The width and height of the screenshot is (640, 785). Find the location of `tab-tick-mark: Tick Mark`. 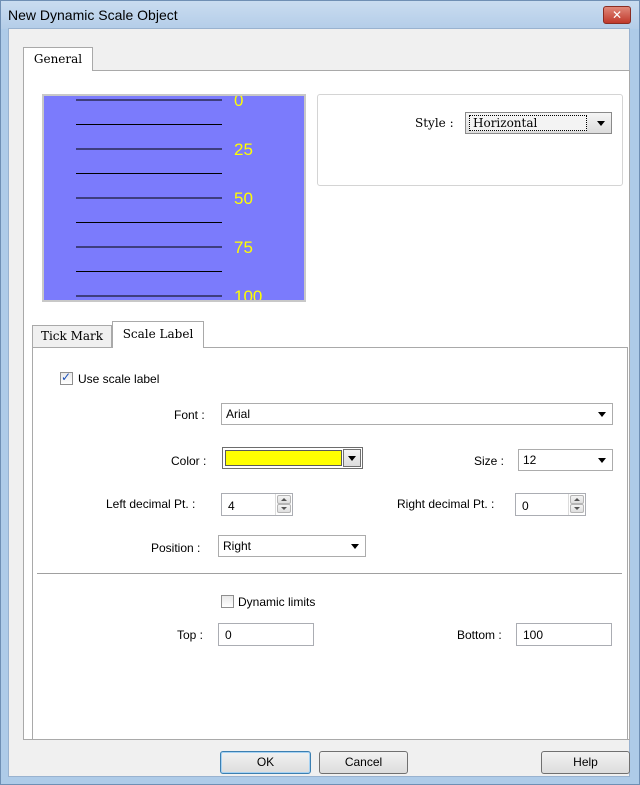

tab-tick-mark: Tick Mark is located at coordinates (72, 336).